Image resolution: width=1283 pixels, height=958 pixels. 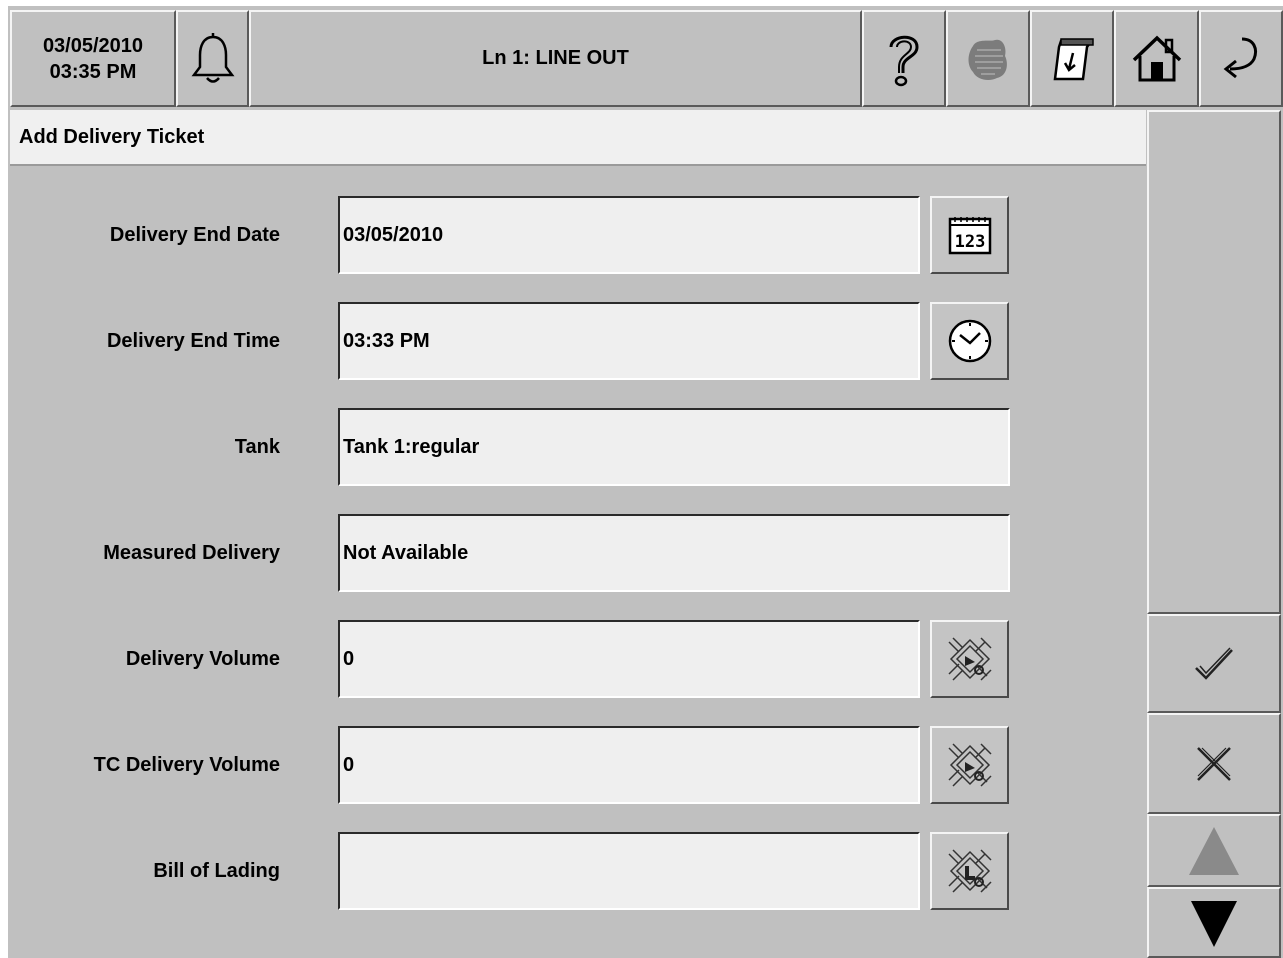 What do you see at coordinates (349, 658) in the screenshot?
I see `delivery-volume-value: 0` at bounding box center [349, 658].